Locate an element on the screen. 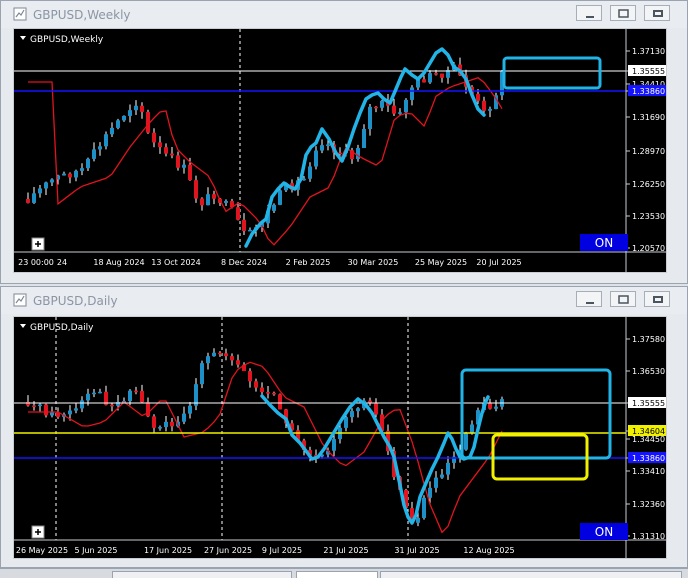 The height and width of the screenshot is (578, 688). time-axis-label: 13 Oct 2024 is located at coordinates (175, 262).